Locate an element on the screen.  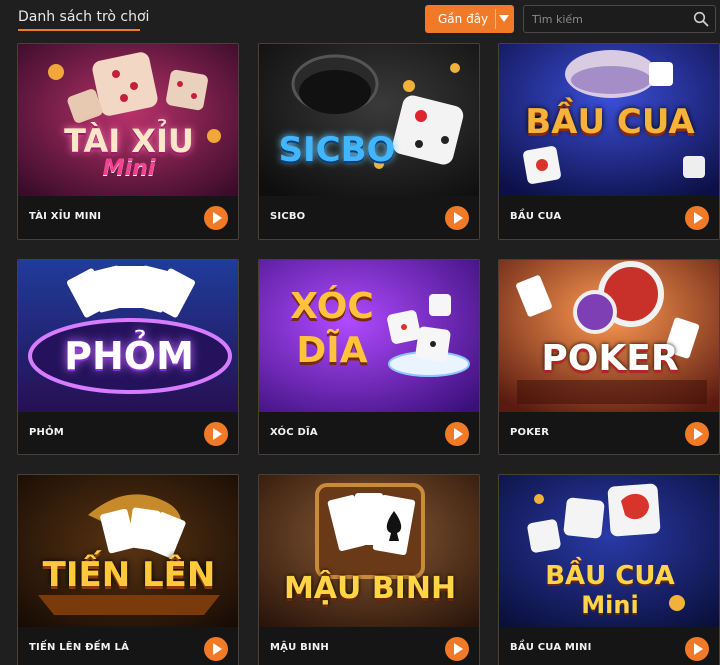
game-name: MẬU BINH is located at coordinates (299, 647).